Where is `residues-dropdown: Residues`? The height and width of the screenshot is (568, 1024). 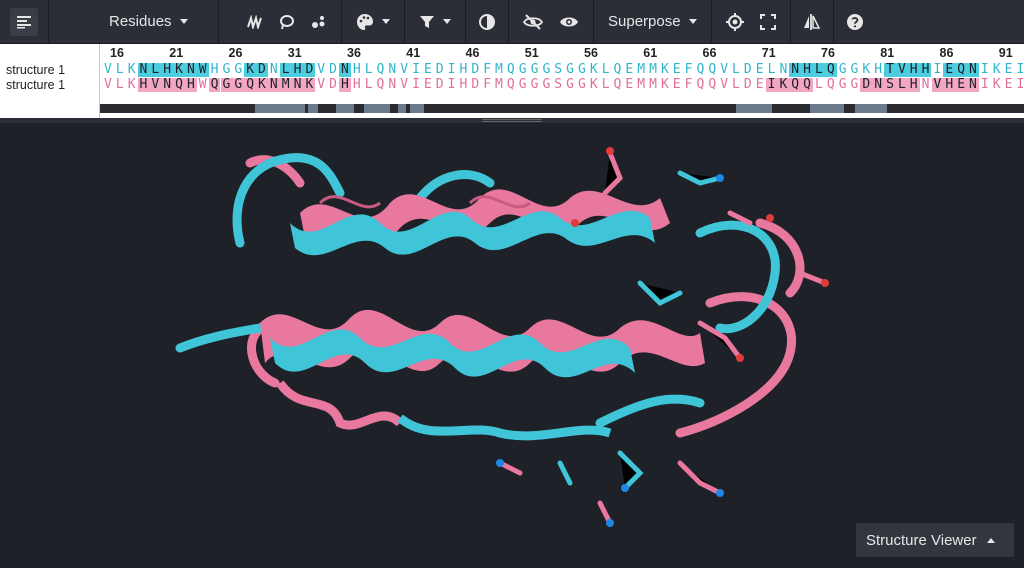 residues-dropdown: Residues is located at coordinates (148, 22).